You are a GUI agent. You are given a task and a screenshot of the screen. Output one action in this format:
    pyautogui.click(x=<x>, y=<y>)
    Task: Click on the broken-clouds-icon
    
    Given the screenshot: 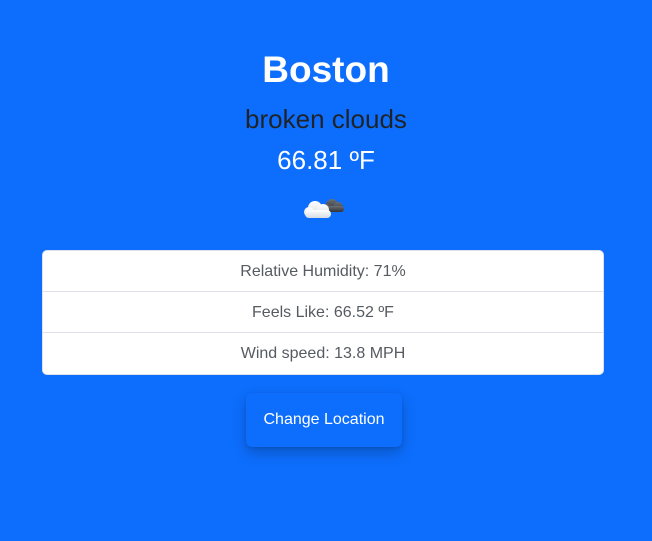 What is the action you would take?
    pyautogui.click(x=325, y=207)
    